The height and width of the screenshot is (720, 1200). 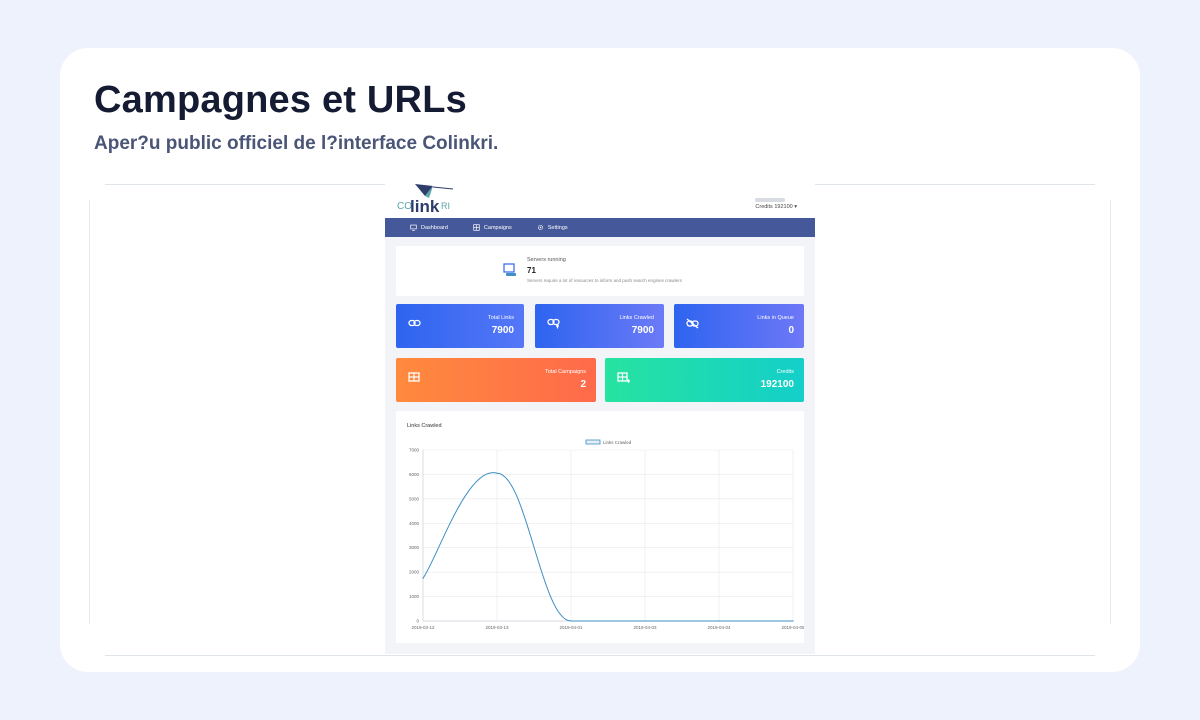 What do you see at coordinates (770, 200) in the screenshot?
I see `username-redacted` at bounding box center [770, 200].